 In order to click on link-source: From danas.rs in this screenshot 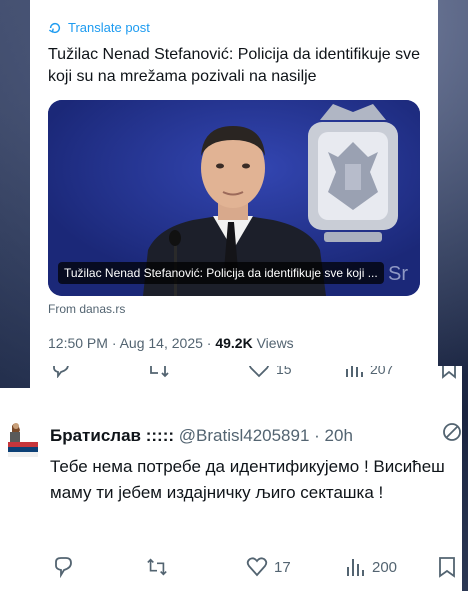, I will do `click(86, 309)`.